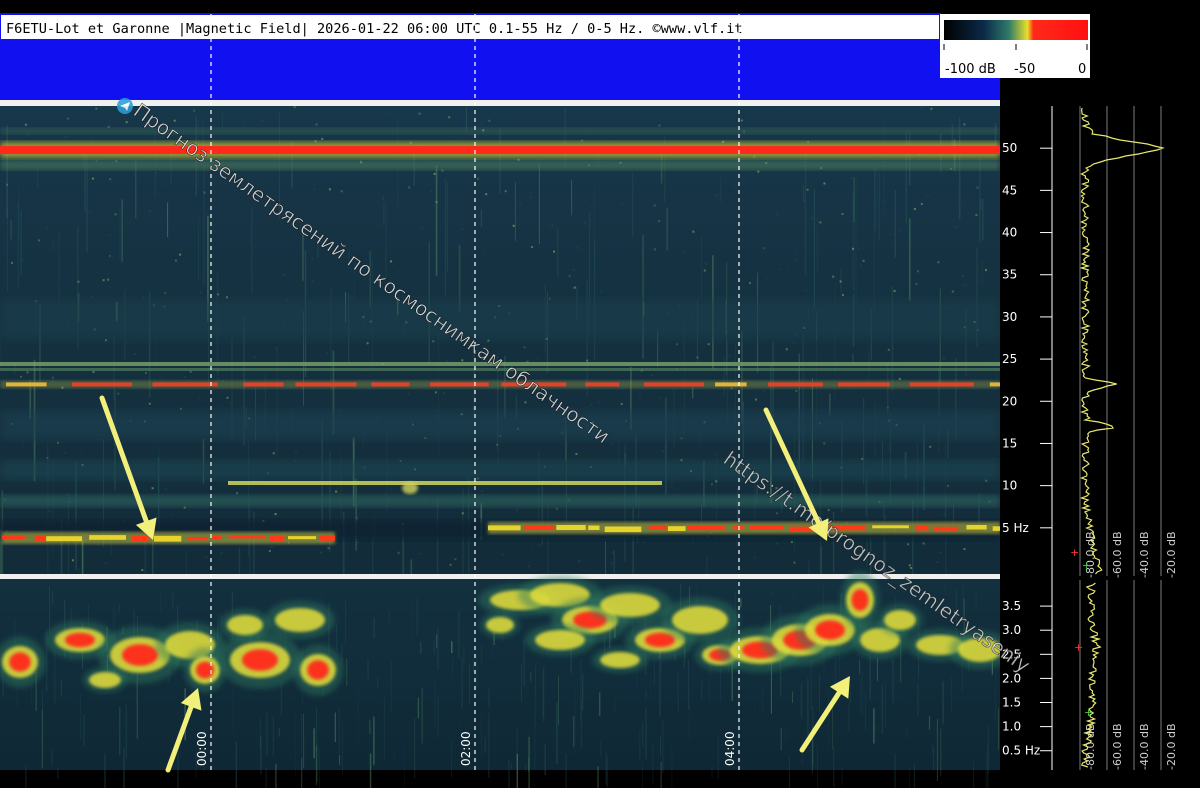  Describe the element at coordinates (1015, 46) in the screenshot. I see `colorbar: -100 dB -50 0` at that location.